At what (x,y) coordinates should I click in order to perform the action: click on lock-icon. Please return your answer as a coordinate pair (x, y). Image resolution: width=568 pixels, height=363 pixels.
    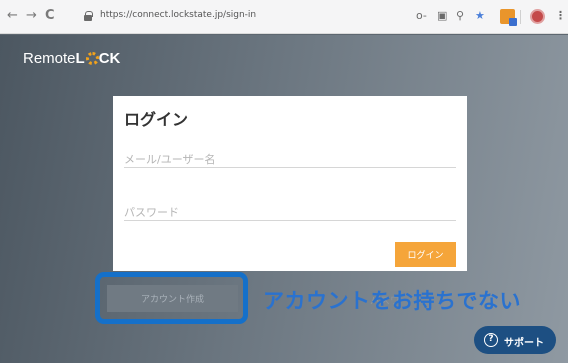
    Looking at the image, I should click on (88, 16).